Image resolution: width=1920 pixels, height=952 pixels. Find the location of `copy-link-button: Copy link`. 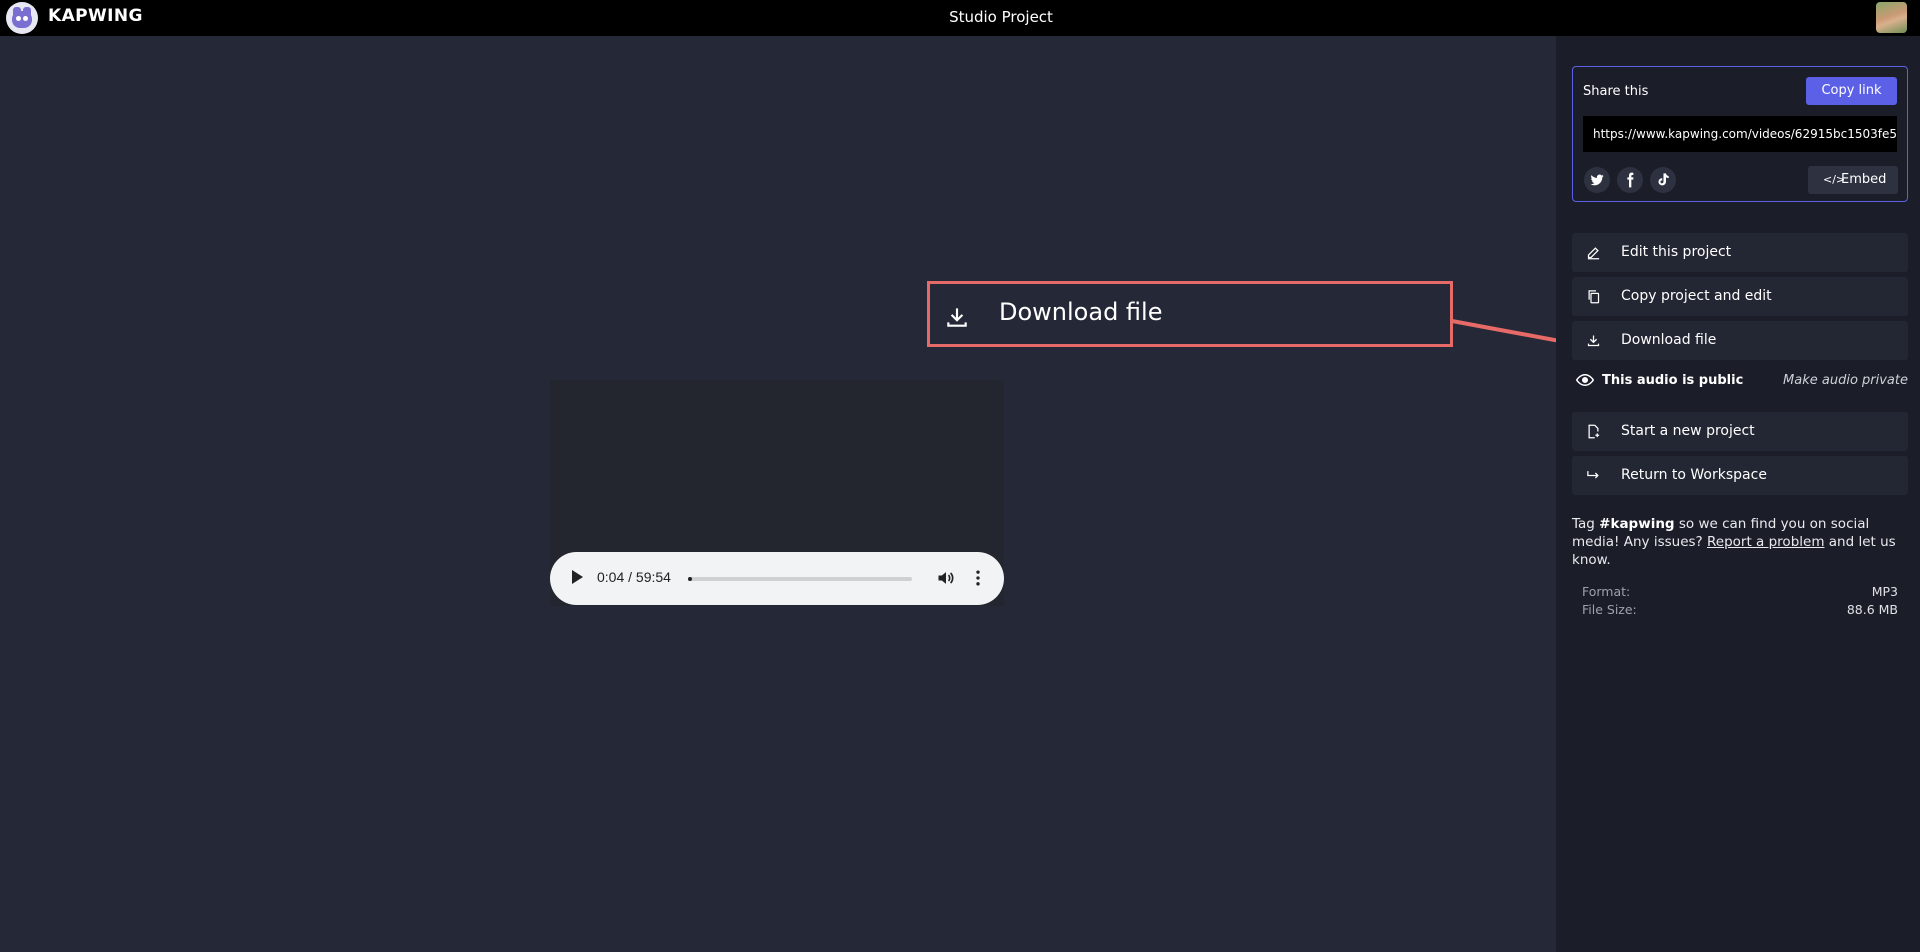

copy-link-button: Copy link is located at coordinates (1851, 91).